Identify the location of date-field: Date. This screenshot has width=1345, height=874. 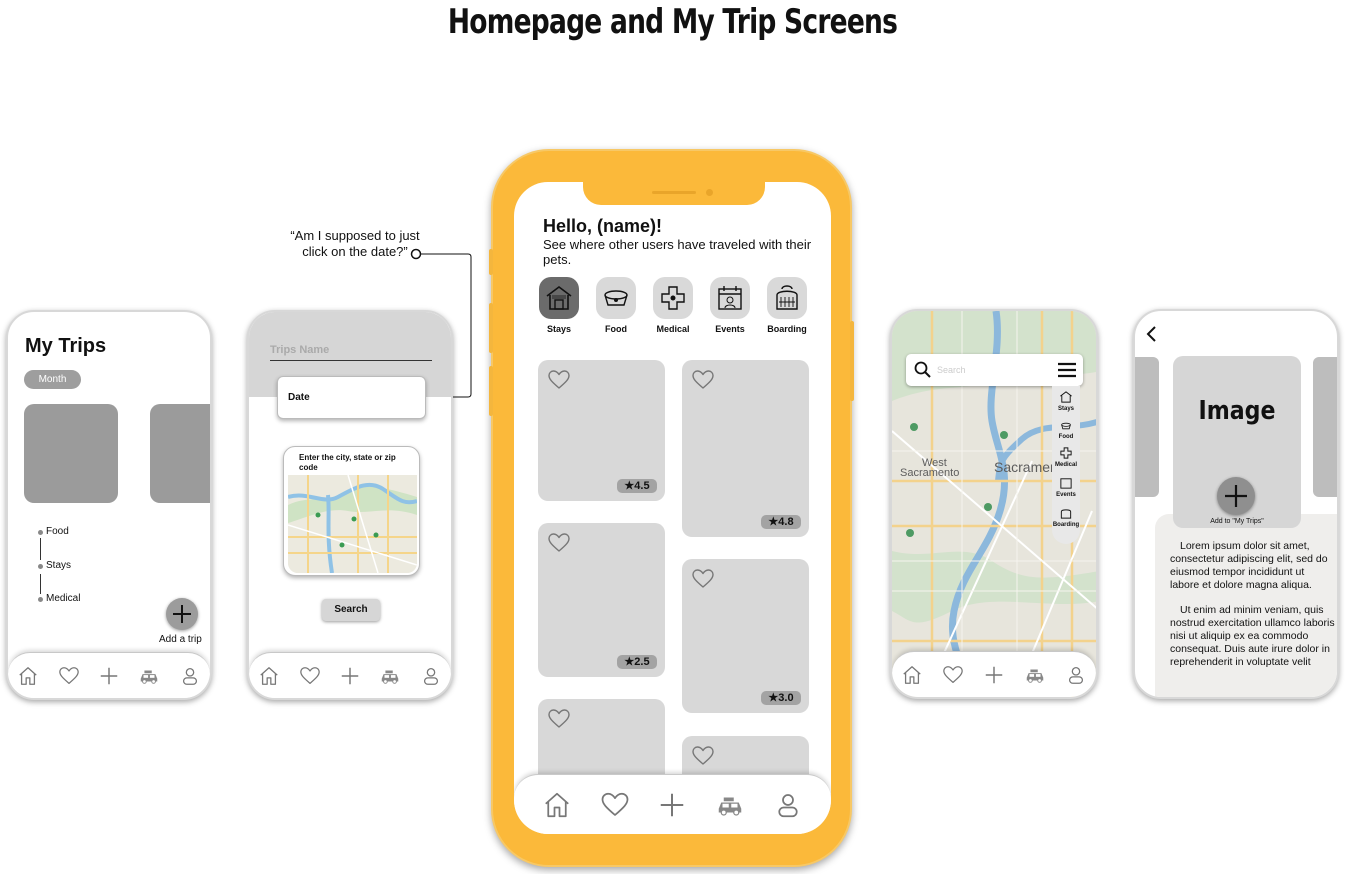
(351, 397).